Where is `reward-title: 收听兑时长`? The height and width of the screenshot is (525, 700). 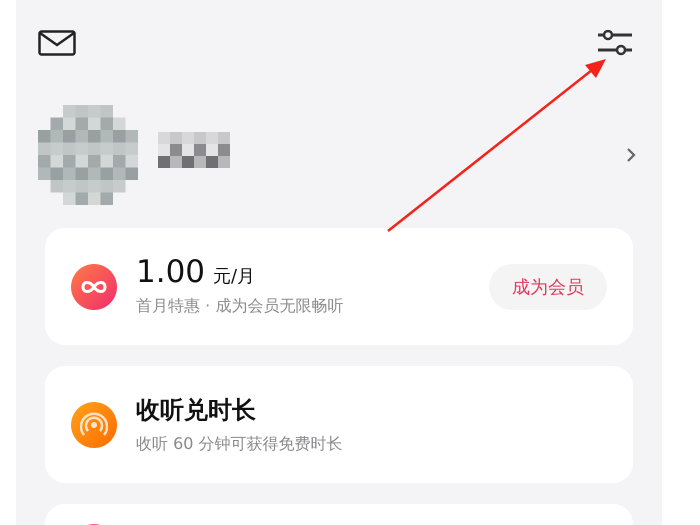 reward-title: 收听兑时长 is located at coordinates (196, 410).